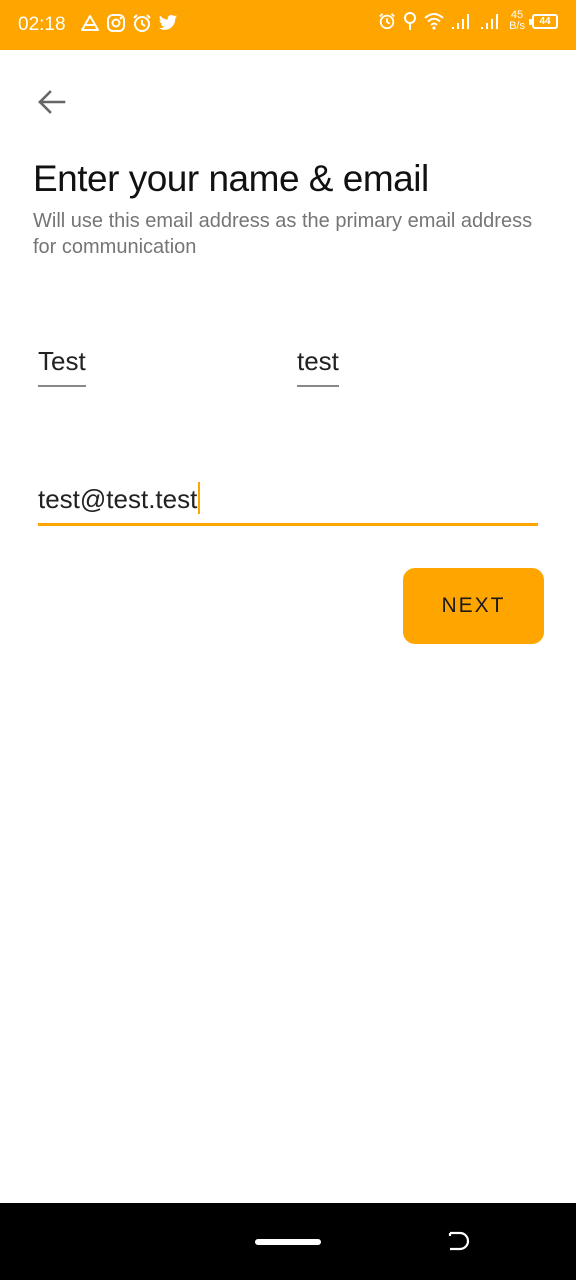  I want to click on last-name-field: test, so click(318, 366).